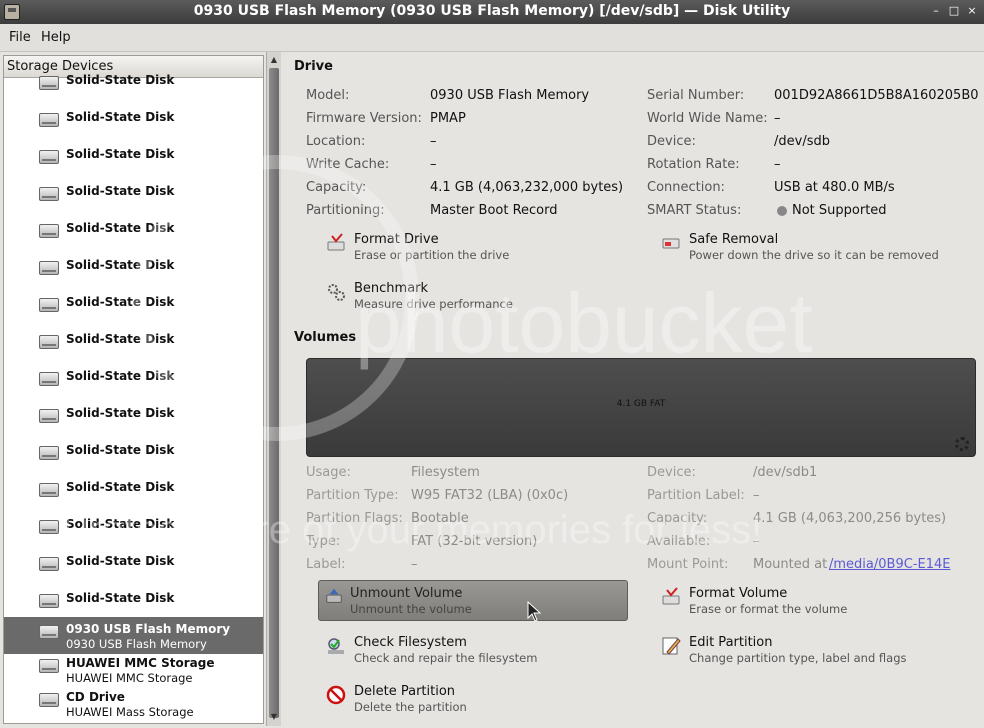 Image resolution: width=984 pixels, height=728 pixels. Describe the element at coordinates (472, 702) in the screenshot. I see `delete-partition-button: Delete Partition Delete the partition` at that location.